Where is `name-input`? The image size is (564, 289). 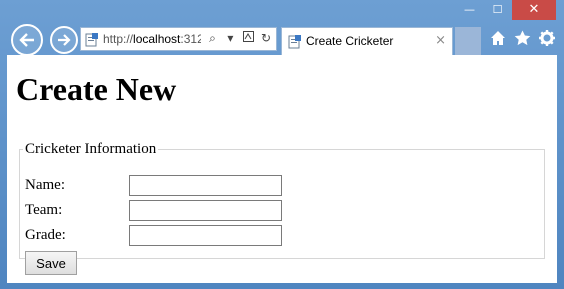
name-input is located at coordinates (205, 185).